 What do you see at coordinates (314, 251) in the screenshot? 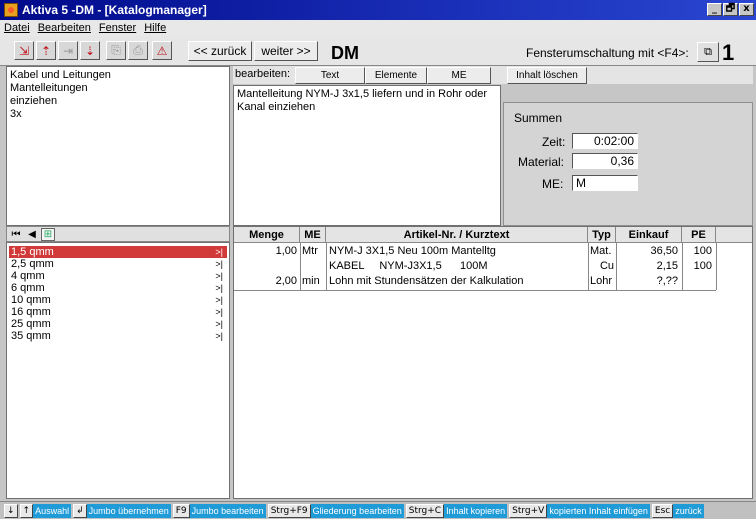
I see `cell-me: Mtr` at bounding box center [314, 251].